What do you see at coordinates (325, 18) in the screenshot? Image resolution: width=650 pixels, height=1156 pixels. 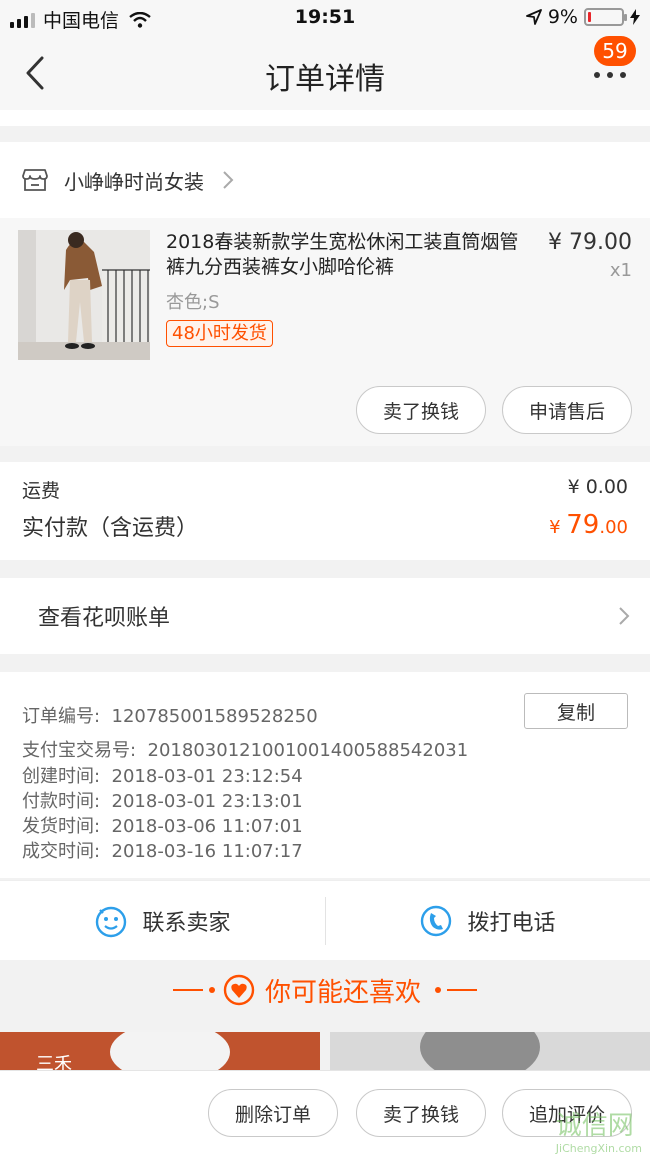 I see `status-bar: 中国电信 19:51 9%` at bounding box center [325, 18].